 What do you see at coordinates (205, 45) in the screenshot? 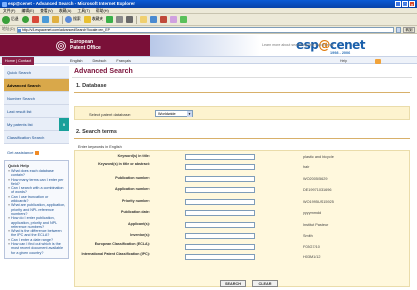
I see `header-gradient` at bounding box center [205, 45].